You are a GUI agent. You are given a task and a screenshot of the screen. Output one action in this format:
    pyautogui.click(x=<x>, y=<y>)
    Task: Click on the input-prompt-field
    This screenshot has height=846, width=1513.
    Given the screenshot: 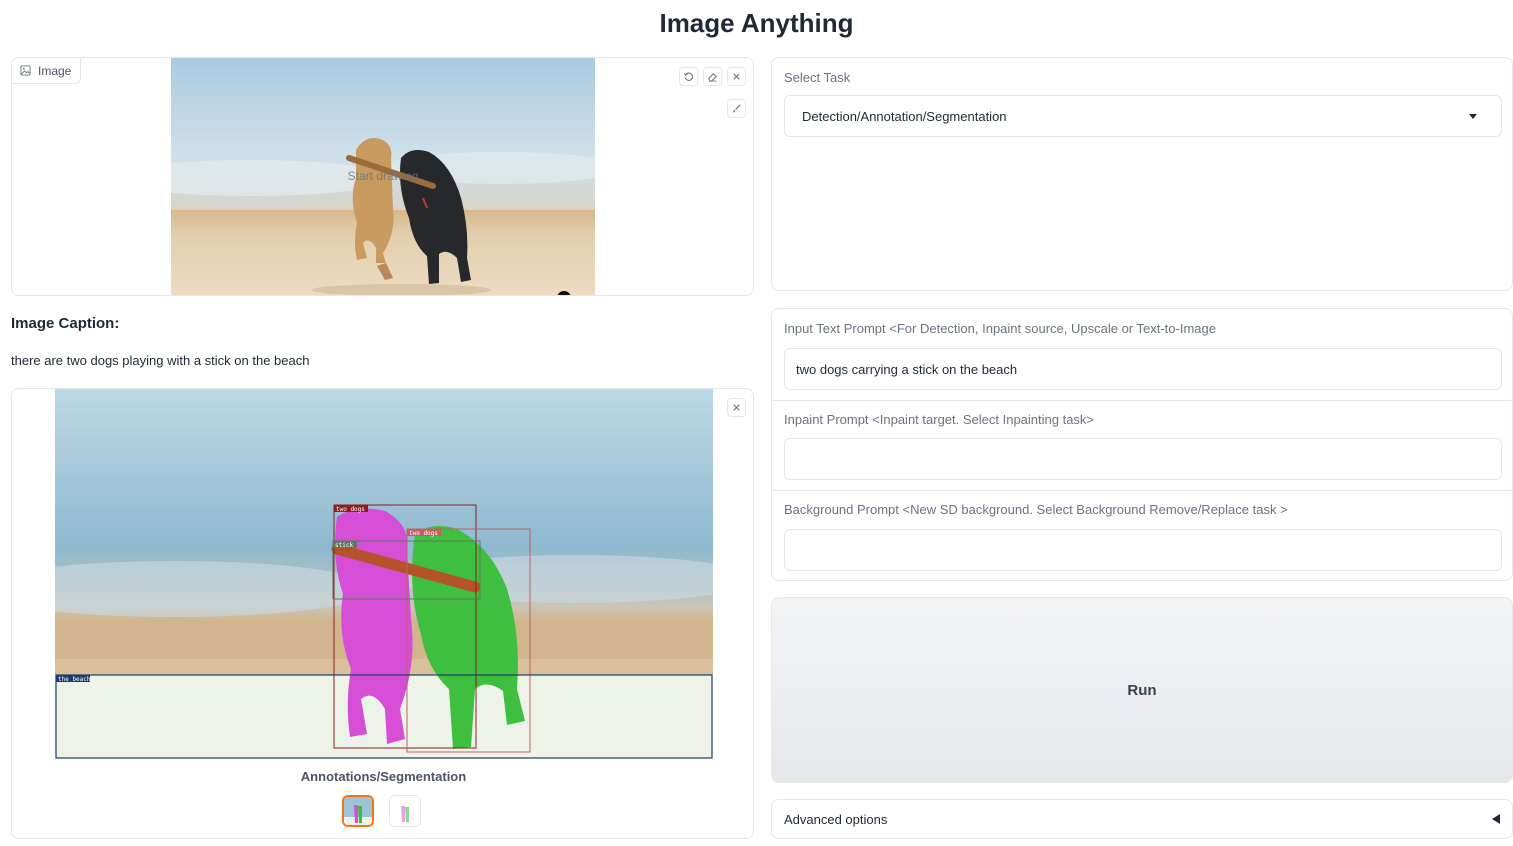 What is the action you would take?
    pyautogui.click(x=1143, y=369)
    